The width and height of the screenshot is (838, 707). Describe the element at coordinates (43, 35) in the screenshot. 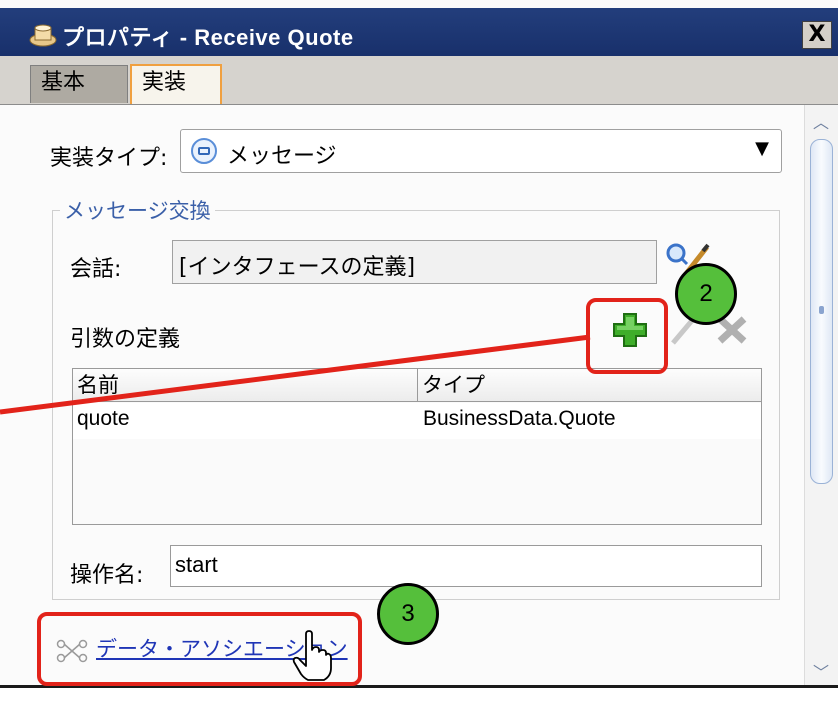

I see `process-icon` at that location.